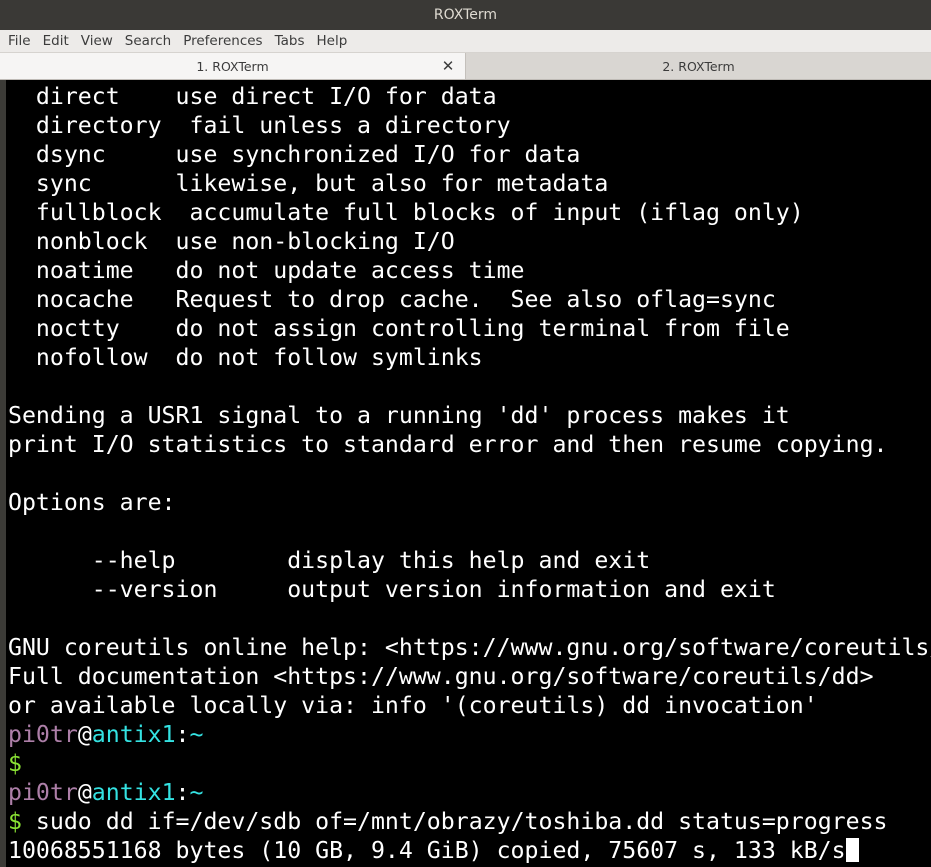 Image resolution: width=931 pixels, height=867 pixels. Describe the element at coordinates (222, 41) in the screenshot. I see `menu-preferences: Preferences` at that location.